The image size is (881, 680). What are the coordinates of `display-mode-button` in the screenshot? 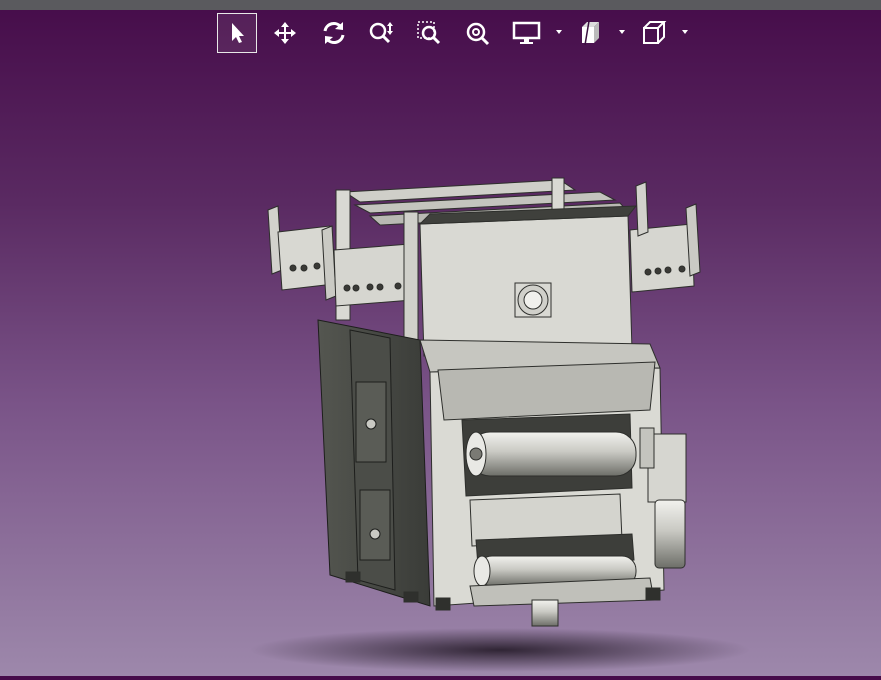 It's located at (527, 33).